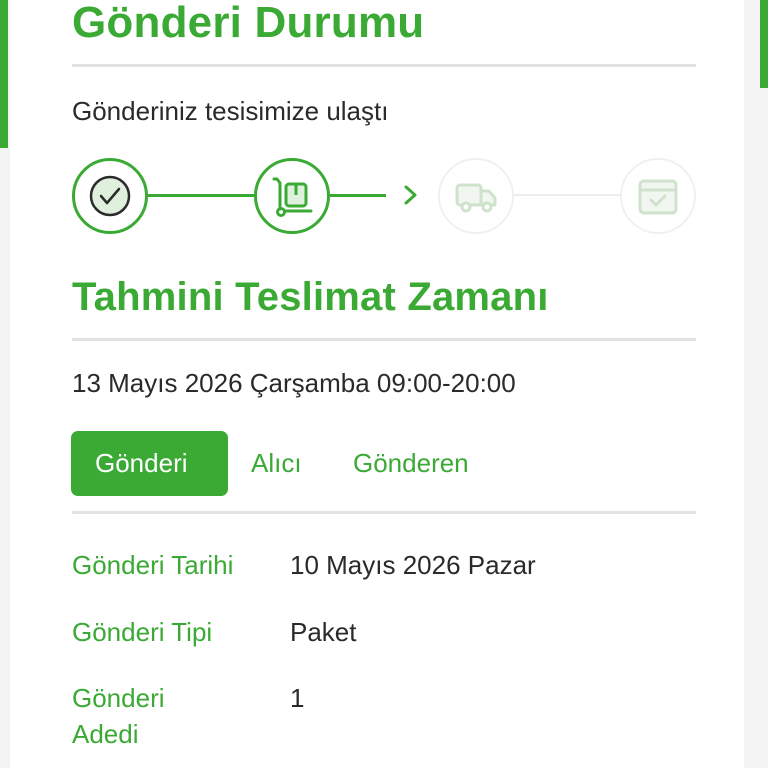 This screenshot has width=768, height=768. What do you see at coordinates (764, 44) in the screenshot?
I see `right-edge-accent` at bounding box center [764, 44].